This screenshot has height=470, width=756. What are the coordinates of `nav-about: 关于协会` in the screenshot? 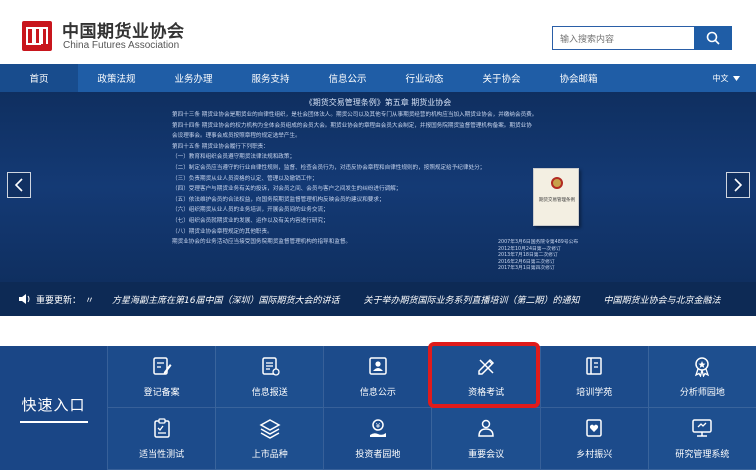 It's located at (501, 78).